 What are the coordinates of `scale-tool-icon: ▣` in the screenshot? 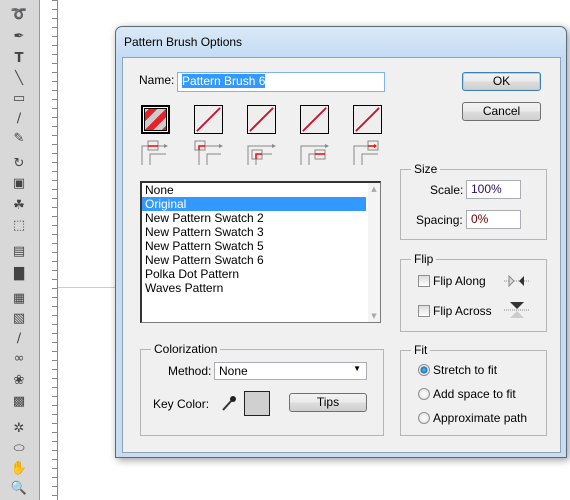 It's located at (19, 184).